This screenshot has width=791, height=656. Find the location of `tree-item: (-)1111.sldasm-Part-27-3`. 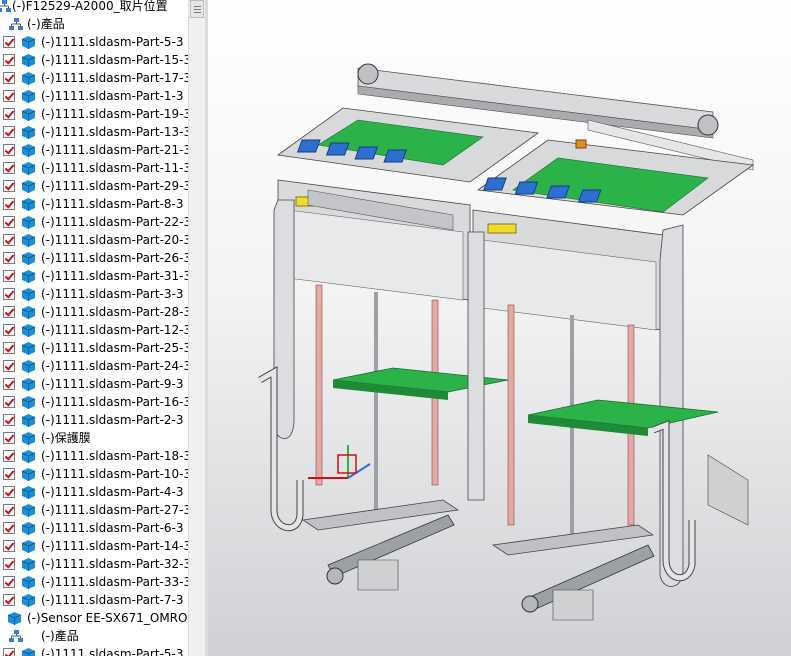

tree-item: (-)1111.sldasm-Part-27-3 is located at coordinates (94, 510).